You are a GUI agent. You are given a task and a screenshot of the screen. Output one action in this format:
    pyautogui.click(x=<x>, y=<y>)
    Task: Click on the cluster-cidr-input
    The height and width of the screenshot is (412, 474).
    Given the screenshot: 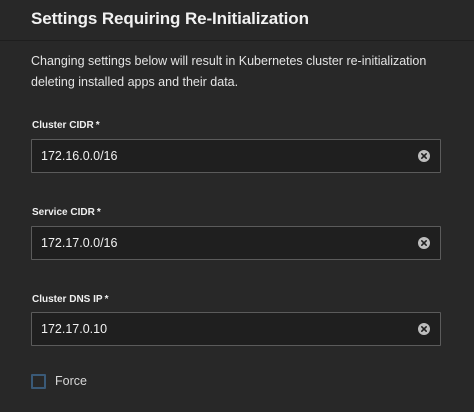 What is the action you would take?
    pyautogui.click(x=221, y=156)
    